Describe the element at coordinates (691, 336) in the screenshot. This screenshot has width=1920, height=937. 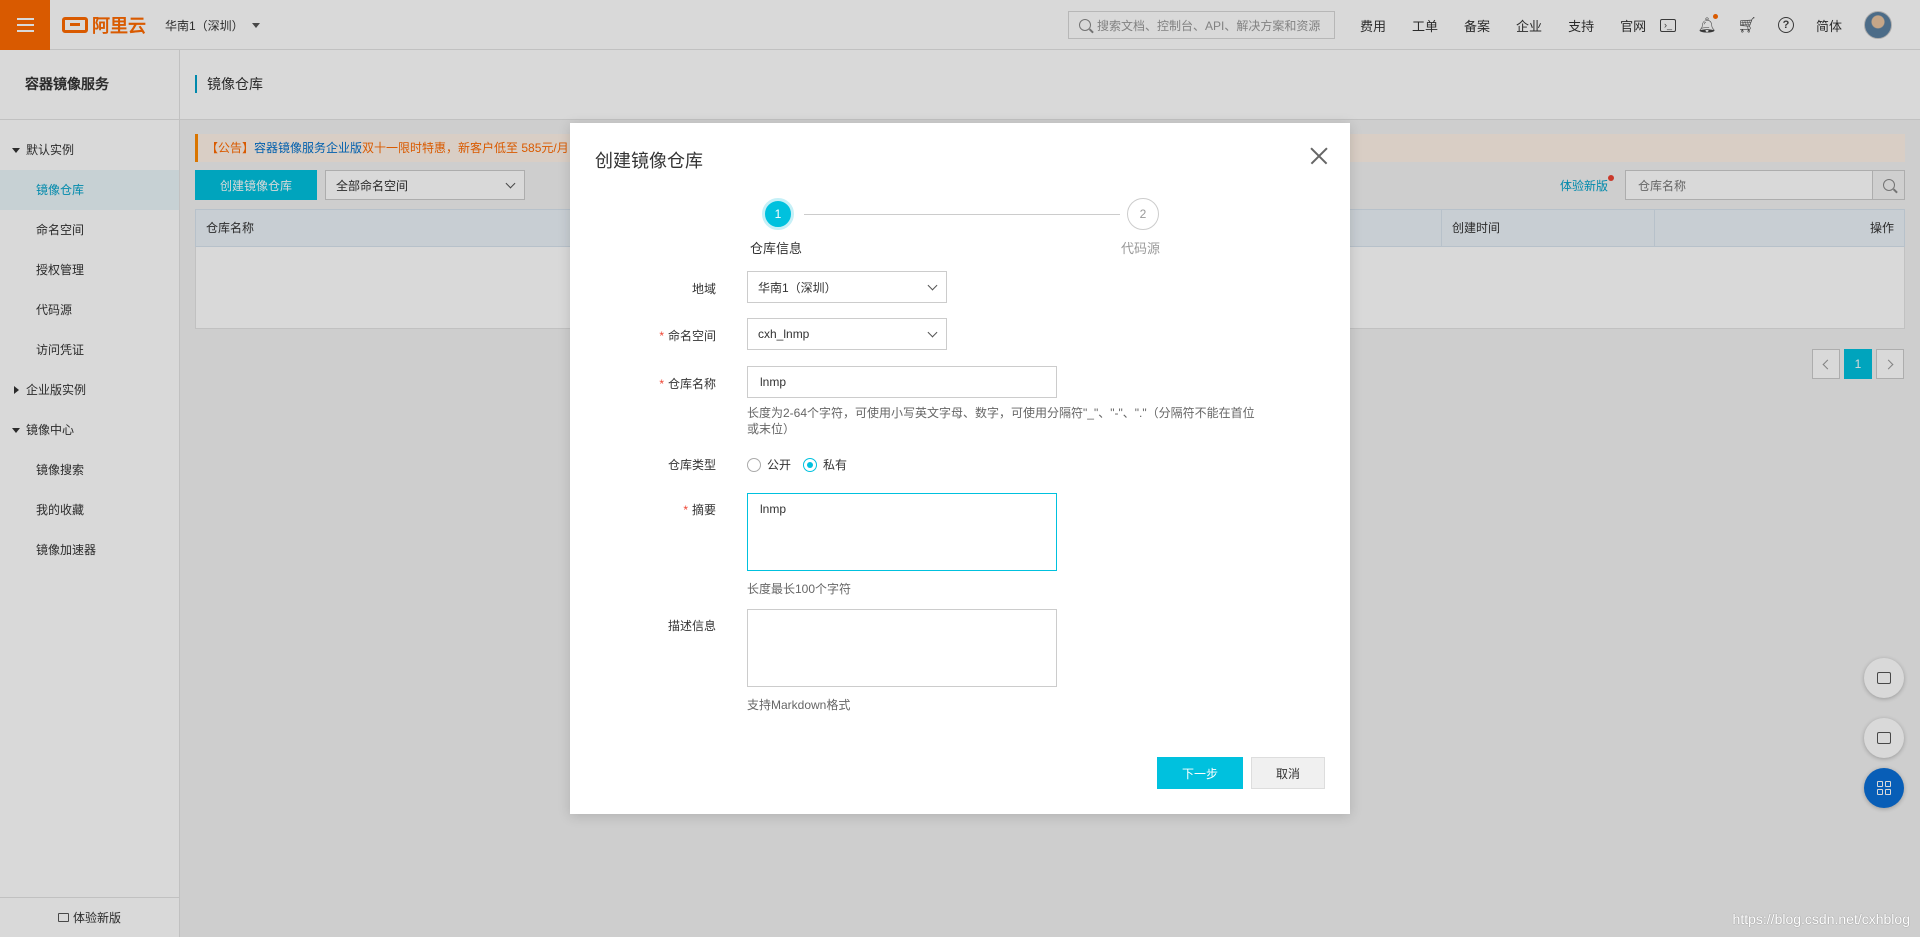
I see `namespace-label-text: 命名空间` at that location.